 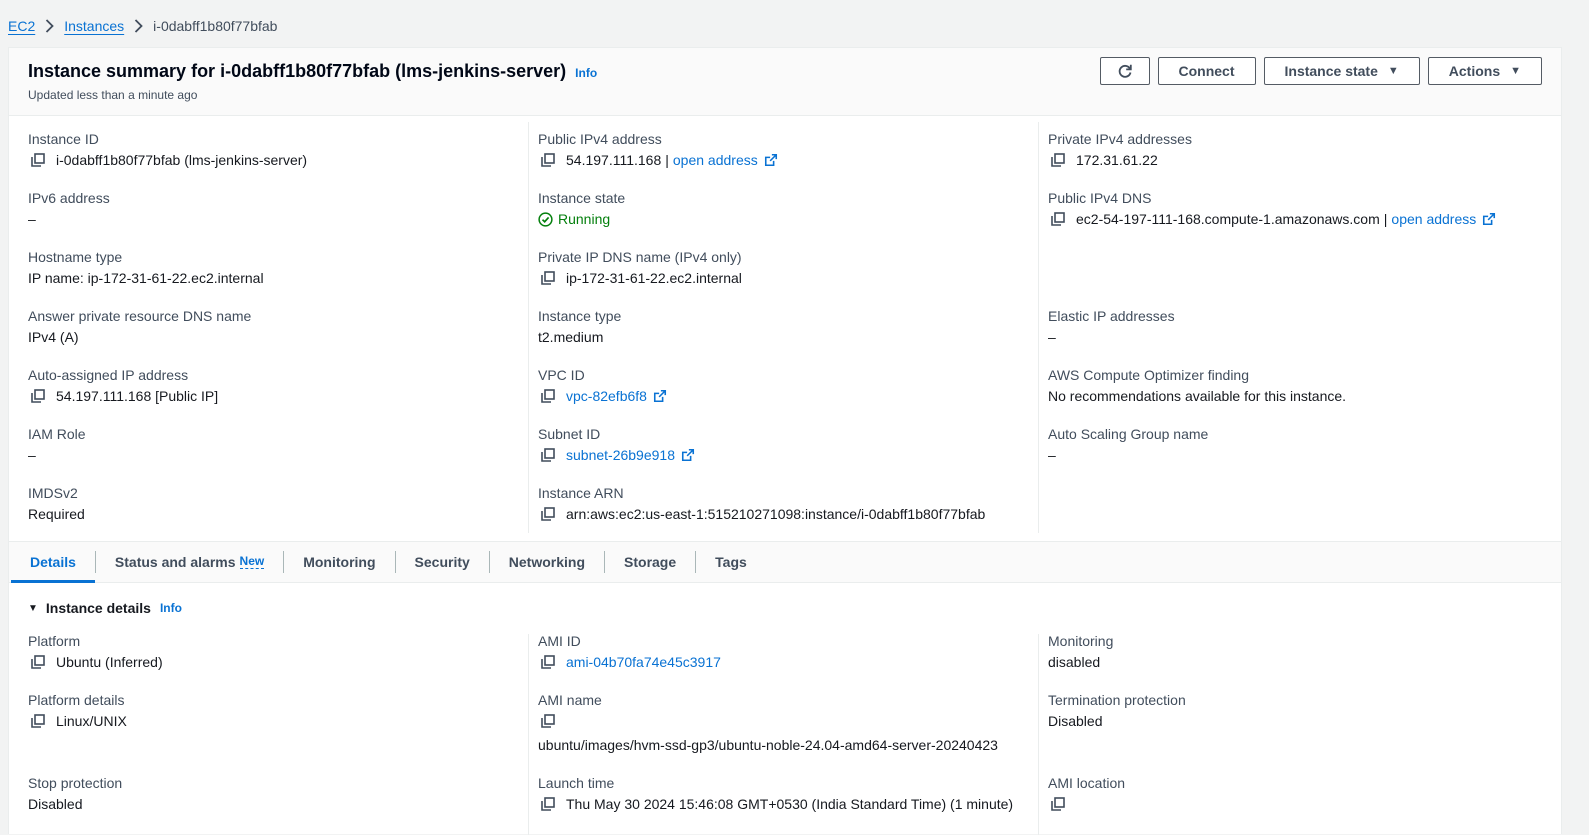 What do you see at coordinates (580, 326) in the screenshot?
I see `field-instance-type: Instance type t2.medium` at bounding box center [580, 326].